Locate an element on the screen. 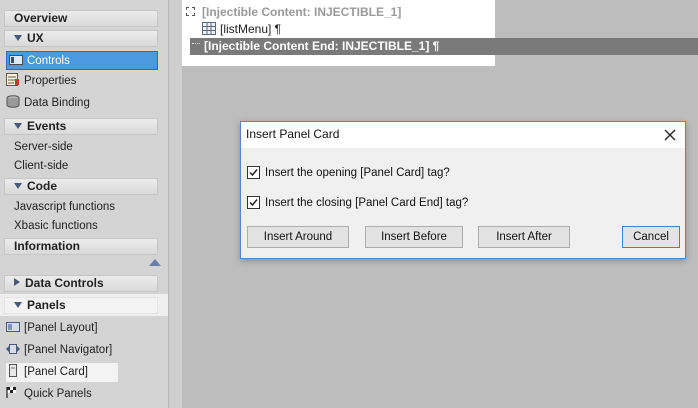 The height and width of the screenshot is (408, 698). section-data-controls: Data Controls is located at coordinates (81, 283).